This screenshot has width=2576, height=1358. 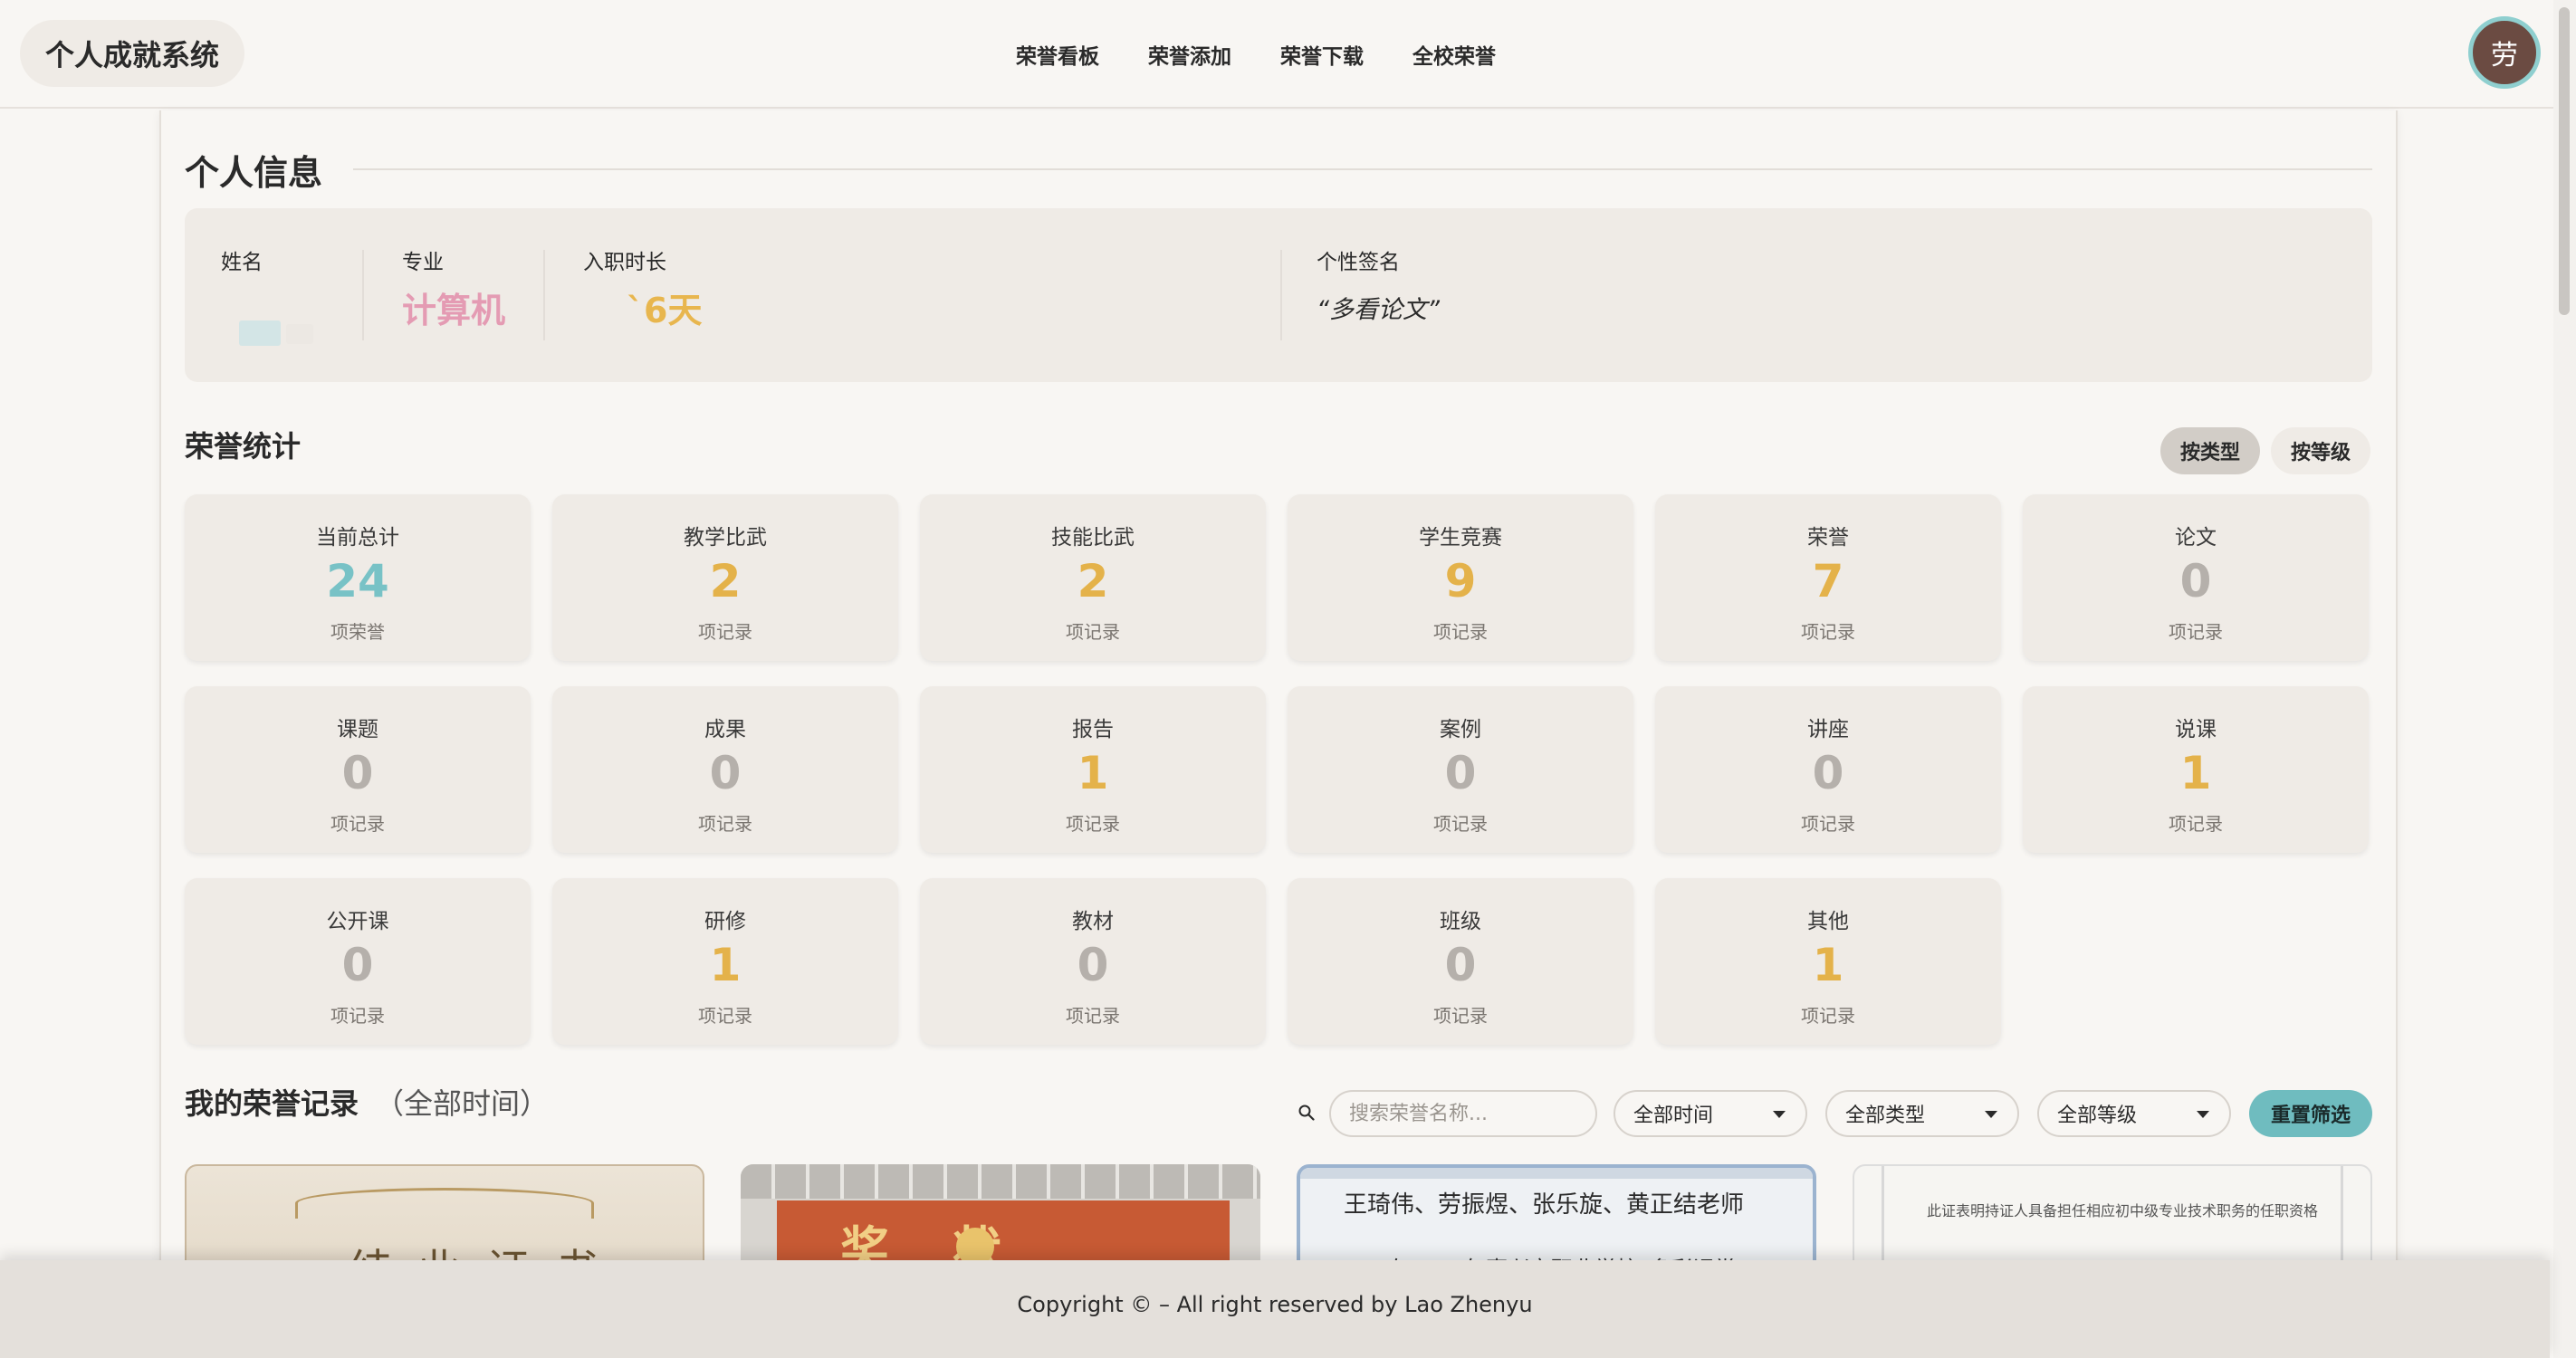 I want to click on stat-label: 班级, so click(x=1460, y=921).